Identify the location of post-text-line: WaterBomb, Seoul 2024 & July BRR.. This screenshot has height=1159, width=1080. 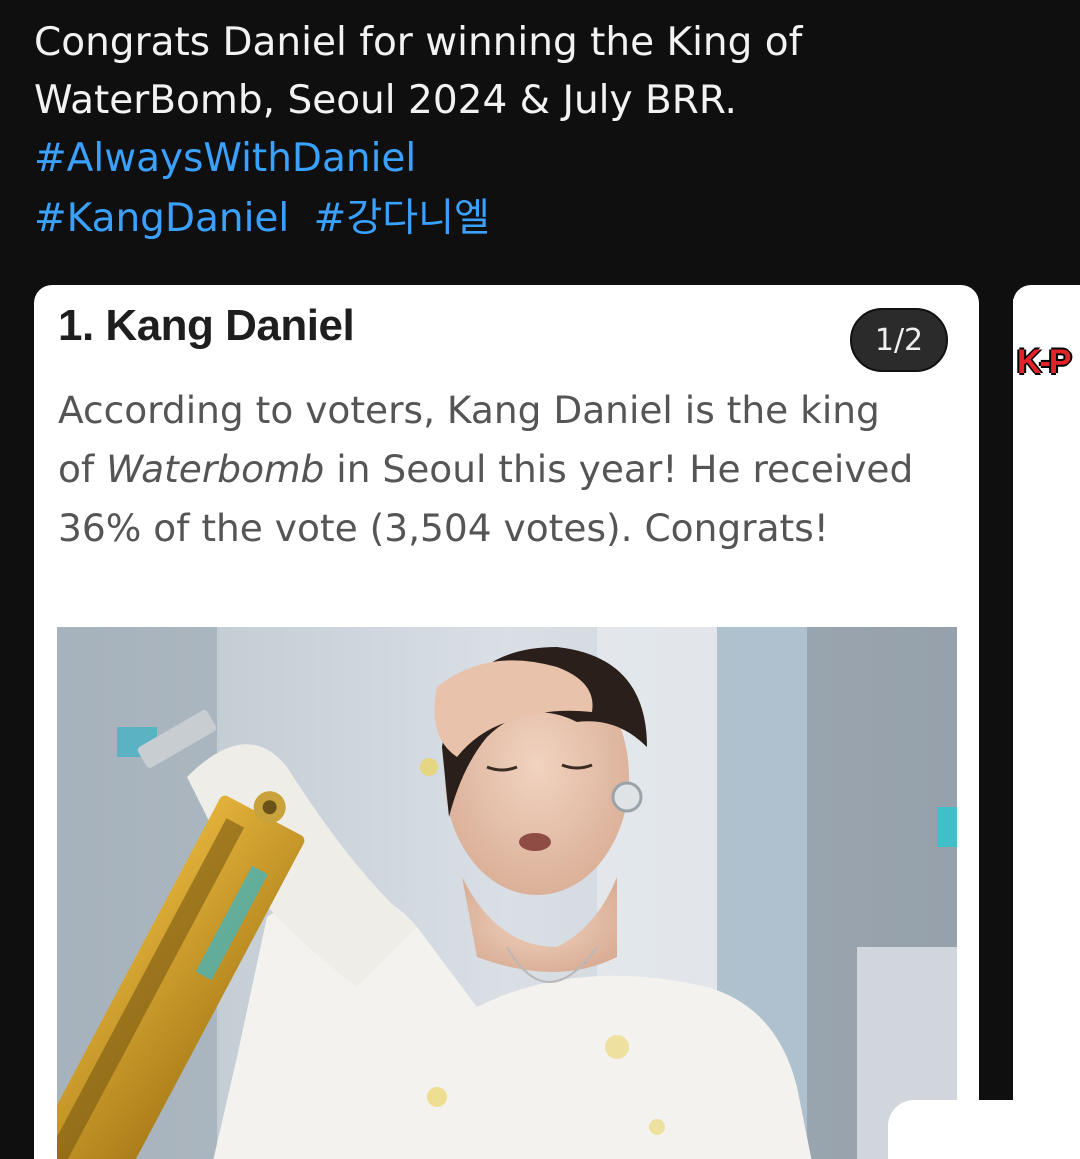
(385, 100).